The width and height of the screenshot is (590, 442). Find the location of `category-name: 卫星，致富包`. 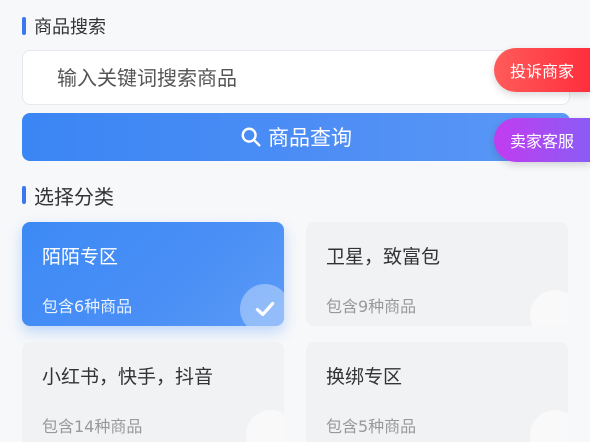

category-name: 卫星，致富包 is located at coordinates (383, 257).